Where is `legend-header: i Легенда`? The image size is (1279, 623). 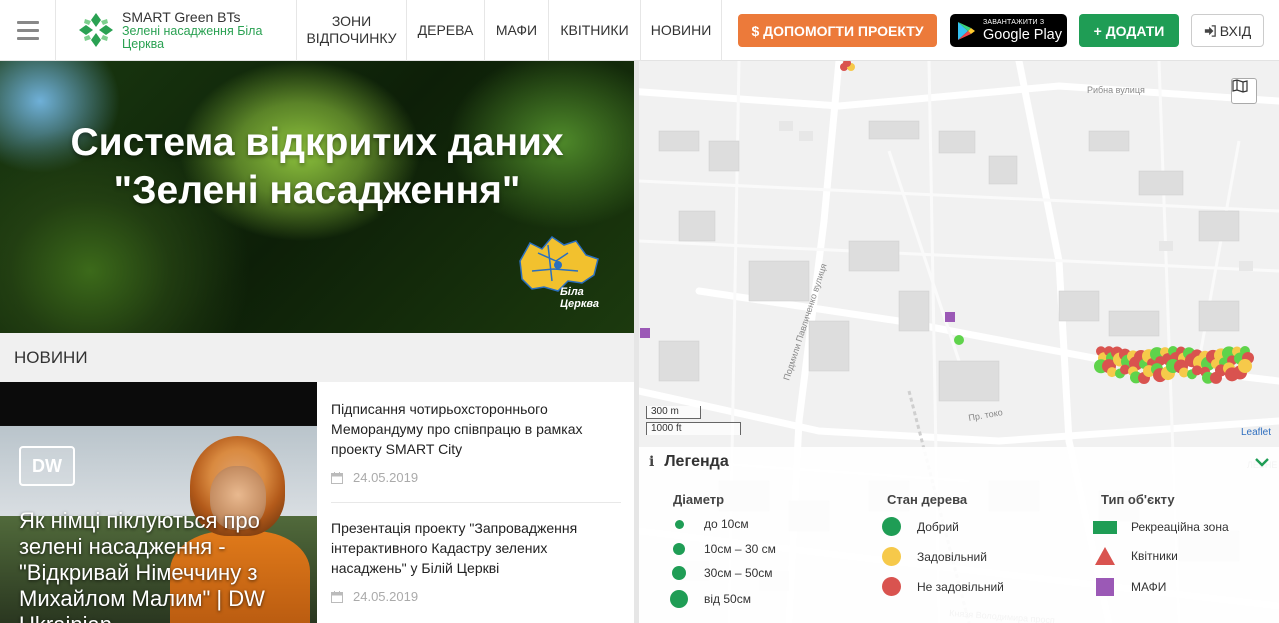
legend-header: i Легенда is located at coordinates (689, 462).